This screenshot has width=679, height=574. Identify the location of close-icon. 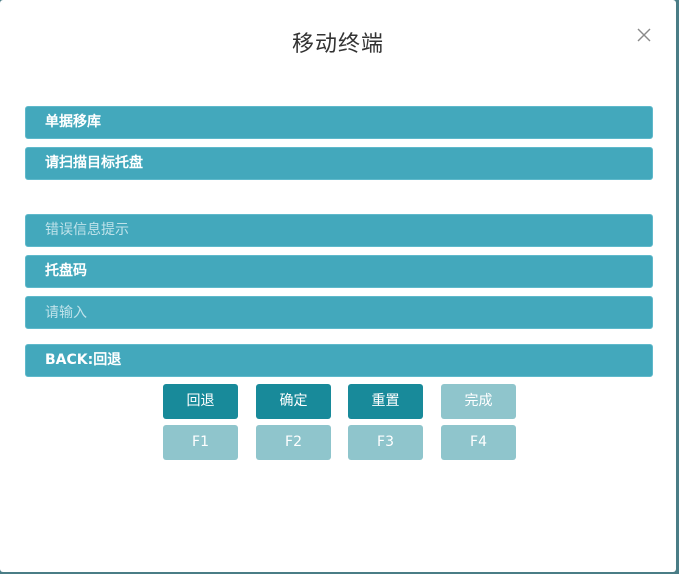
(644, 35).